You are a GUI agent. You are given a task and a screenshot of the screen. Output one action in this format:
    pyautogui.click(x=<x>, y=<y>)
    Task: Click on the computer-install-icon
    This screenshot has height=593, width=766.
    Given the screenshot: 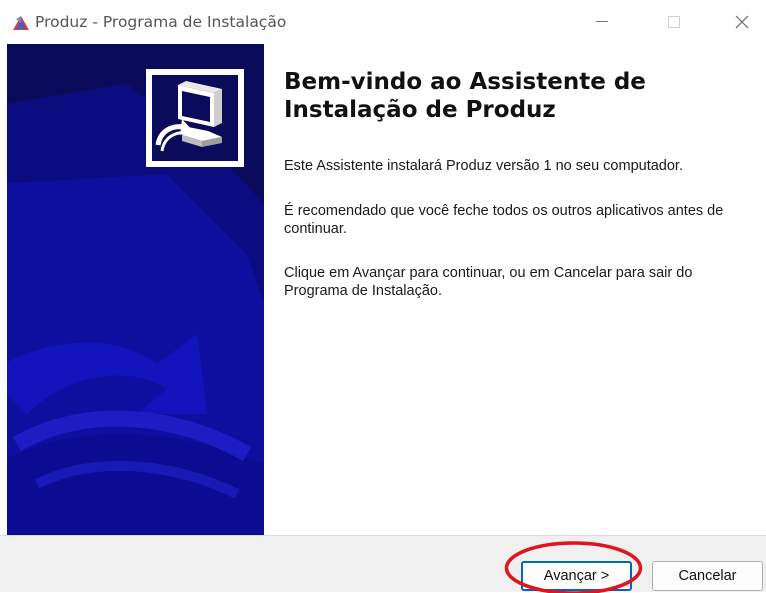 What is the action you would take?
    pyautogui.click(x=188, y=116)
    